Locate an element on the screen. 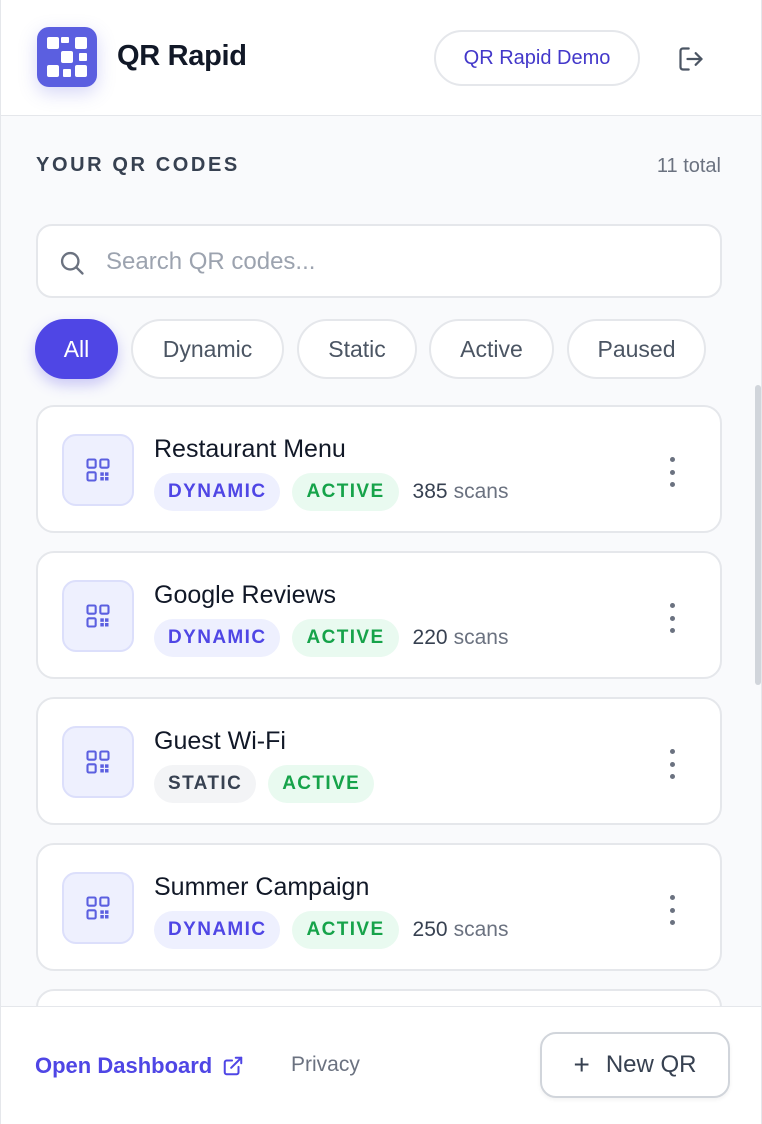  search-box is located at coordinates (379, 261).